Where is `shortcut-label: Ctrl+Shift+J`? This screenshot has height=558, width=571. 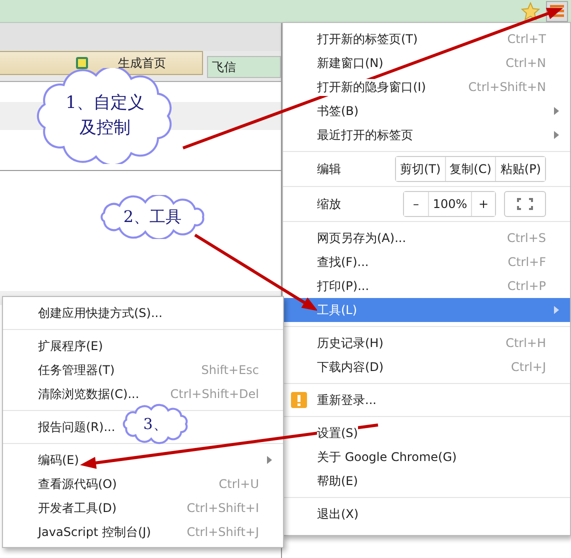
shortcut-label: Ctrl+Shift+J is located at coordinates (222, 532).